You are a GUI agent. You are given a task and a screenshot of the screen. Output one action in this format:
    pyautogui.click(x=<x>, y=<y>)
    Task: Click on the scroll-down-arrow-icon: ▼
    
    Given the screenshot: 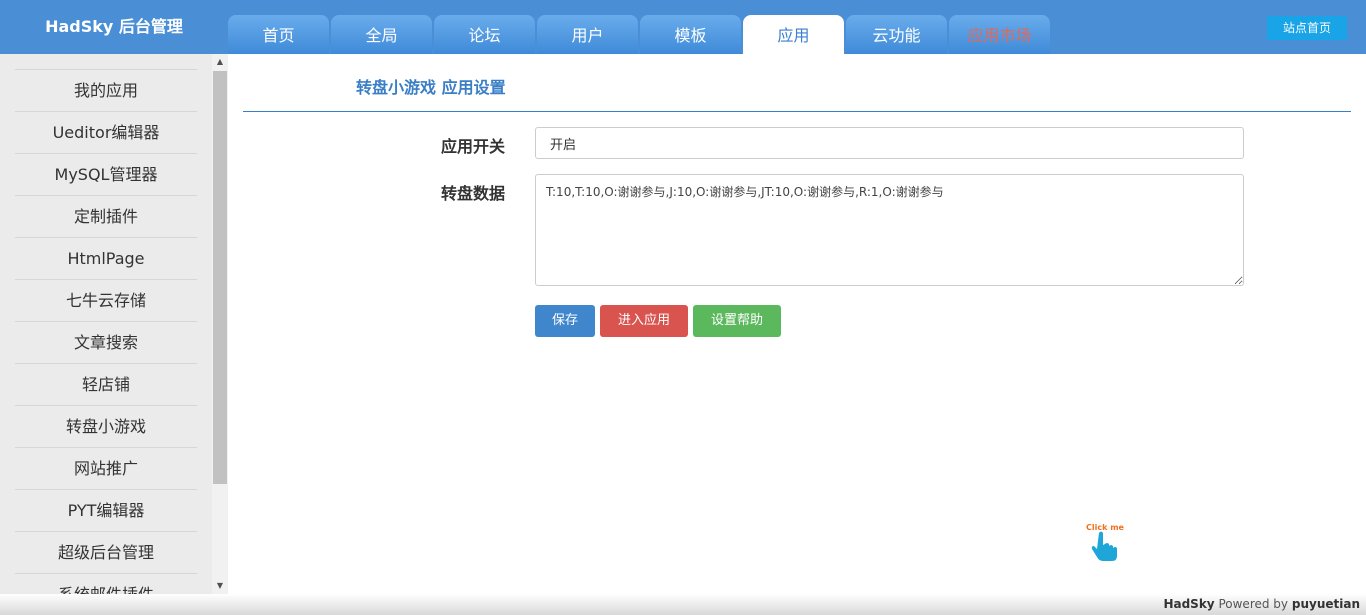 What is the action you would take?
    pyautogui.click(x=220, y=586)
    